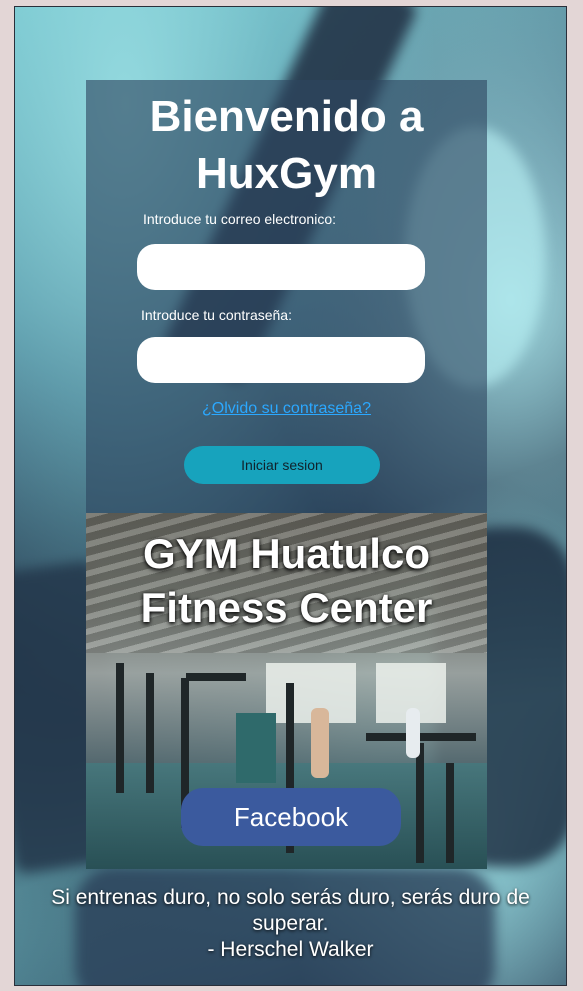  I want to click on forgot-password-link: ¿Olvido su contraseña?, so click(286, 409).